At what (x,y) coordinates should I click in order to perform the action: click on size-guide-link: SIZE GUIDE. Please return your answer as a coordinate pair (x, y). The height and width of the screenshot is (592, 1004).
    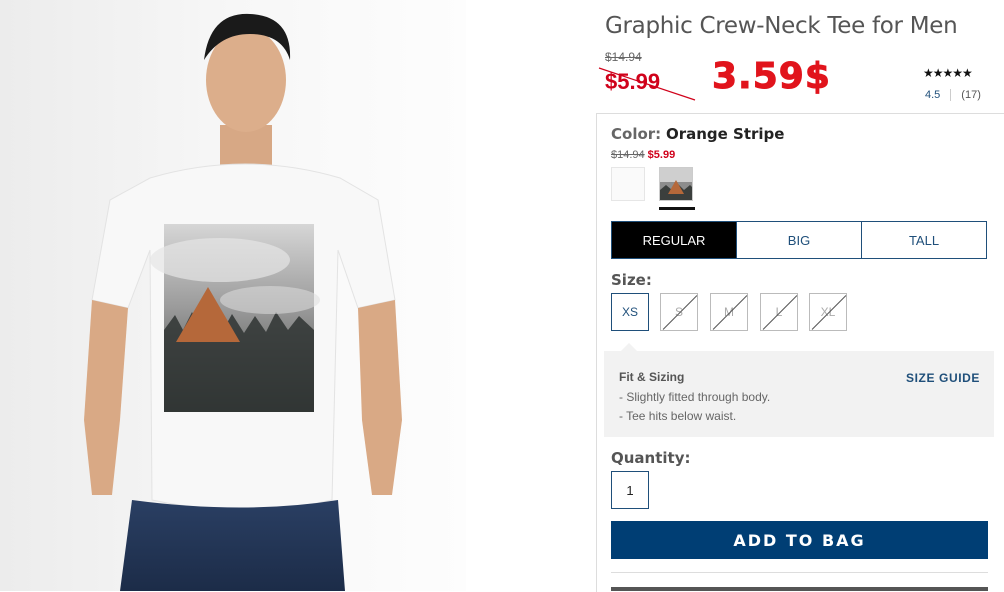
    Looking at the image, I should click on (943, 378).